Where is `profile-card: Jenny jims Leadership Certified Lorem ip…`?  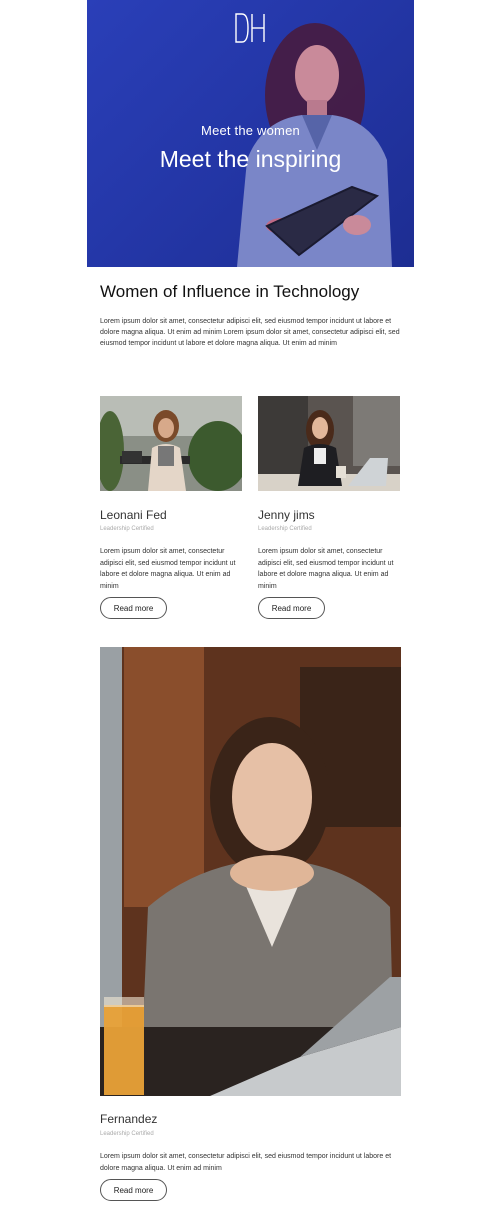
profile-card: Jenny jims Leadership Certified Lorem ip… is located at coordinates (329, 507).